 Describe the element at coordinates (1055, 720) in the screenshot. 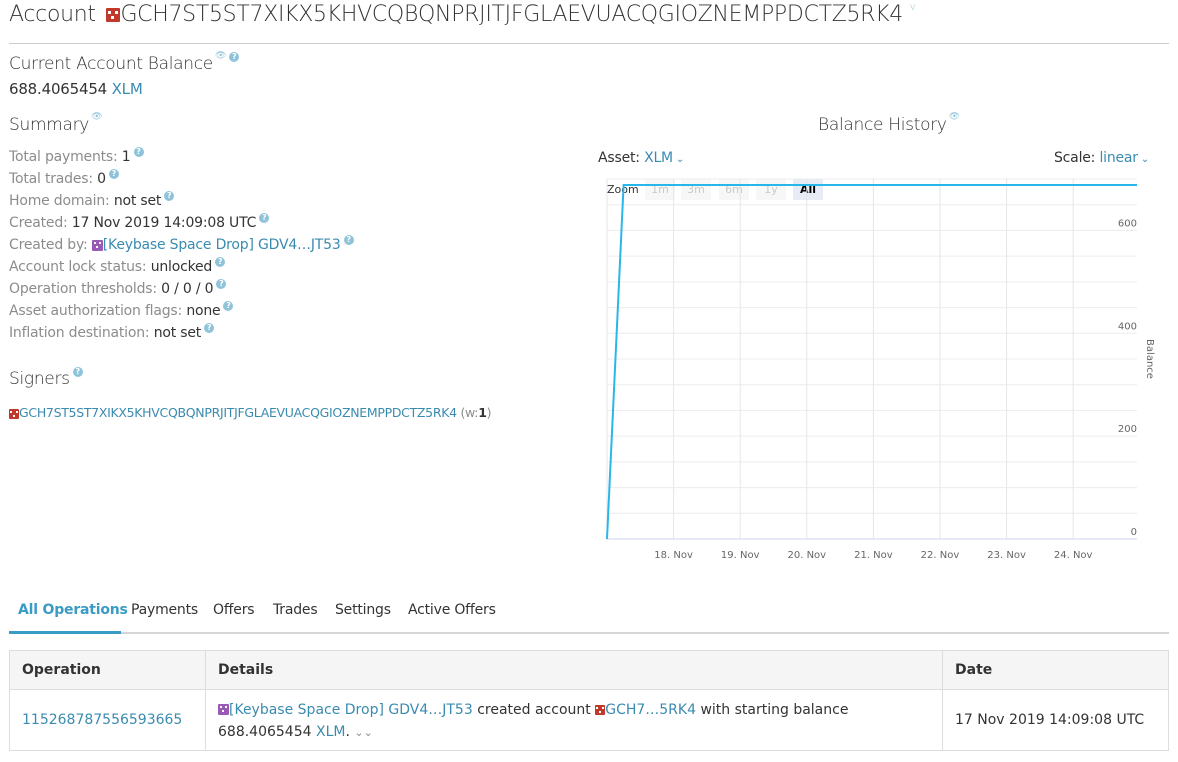

I see `date-cell: 17 Nov 2019 14:09:08 UTC` at that location.